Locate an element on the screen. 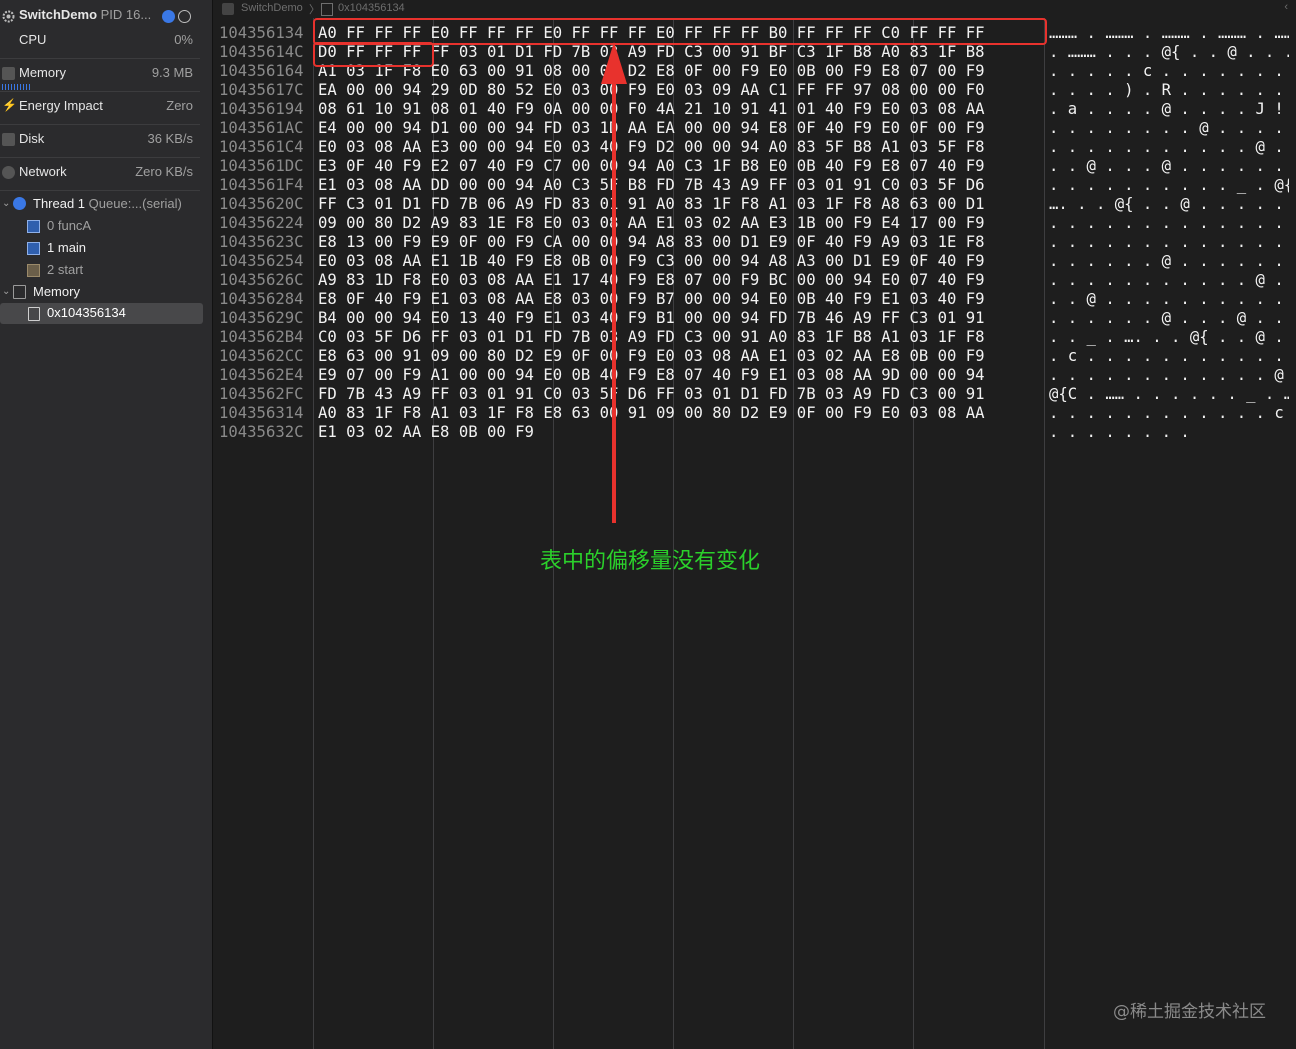 The width and height of the screenshot is (1296, 1049). annotation-arrow is located at coordinates (614, 282).